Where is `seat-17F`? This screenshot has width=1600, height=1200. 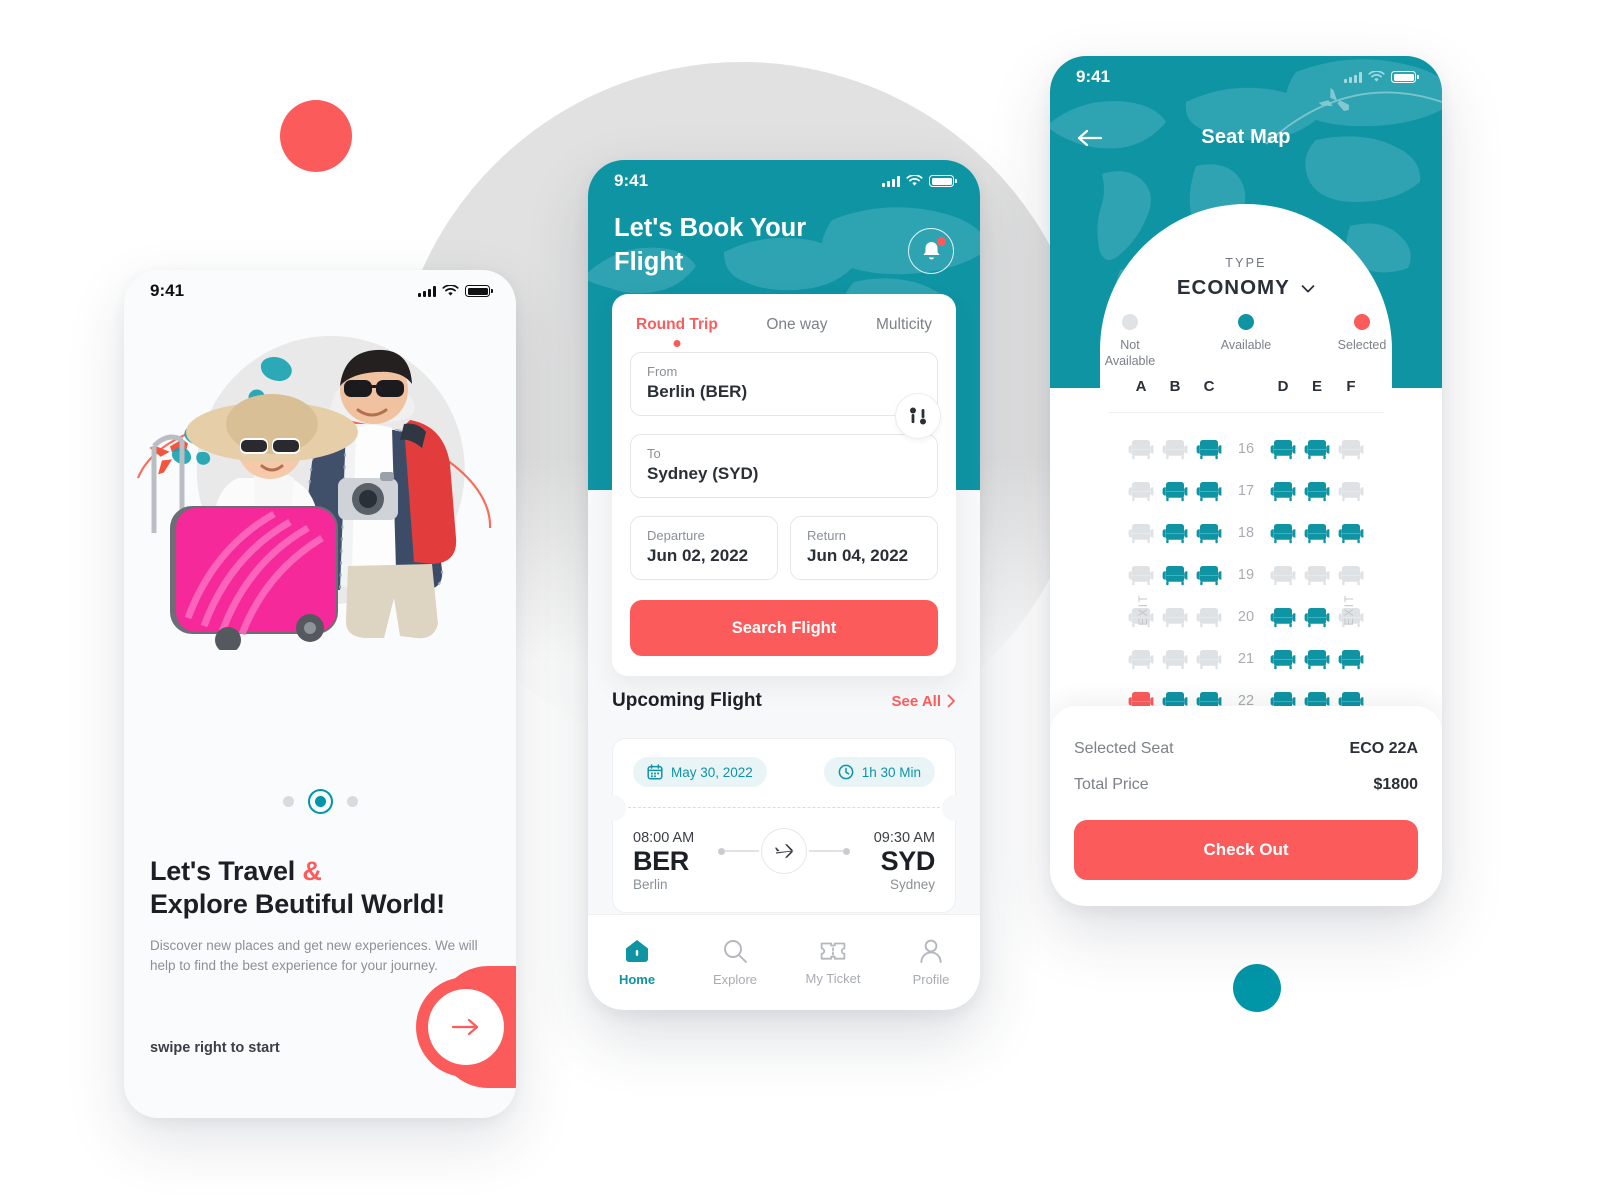 seat-17F is located at coordinates (1351, 491).